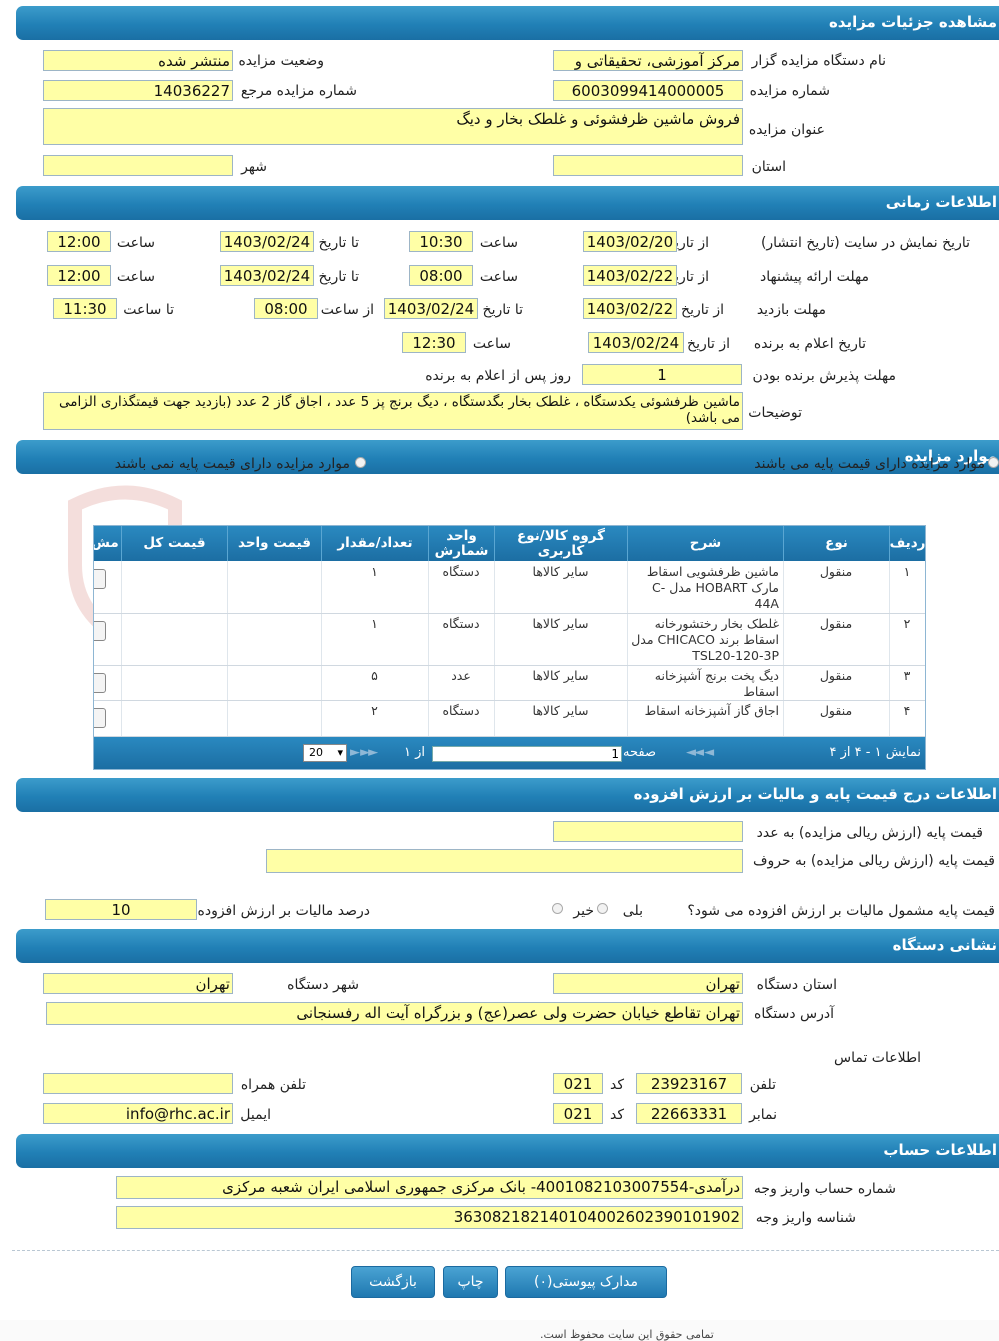  What do you see at coordinates (325, 753) in the screenshot?
I see `pager-size-select: 20 ▾` at bounding box center [325, 753].